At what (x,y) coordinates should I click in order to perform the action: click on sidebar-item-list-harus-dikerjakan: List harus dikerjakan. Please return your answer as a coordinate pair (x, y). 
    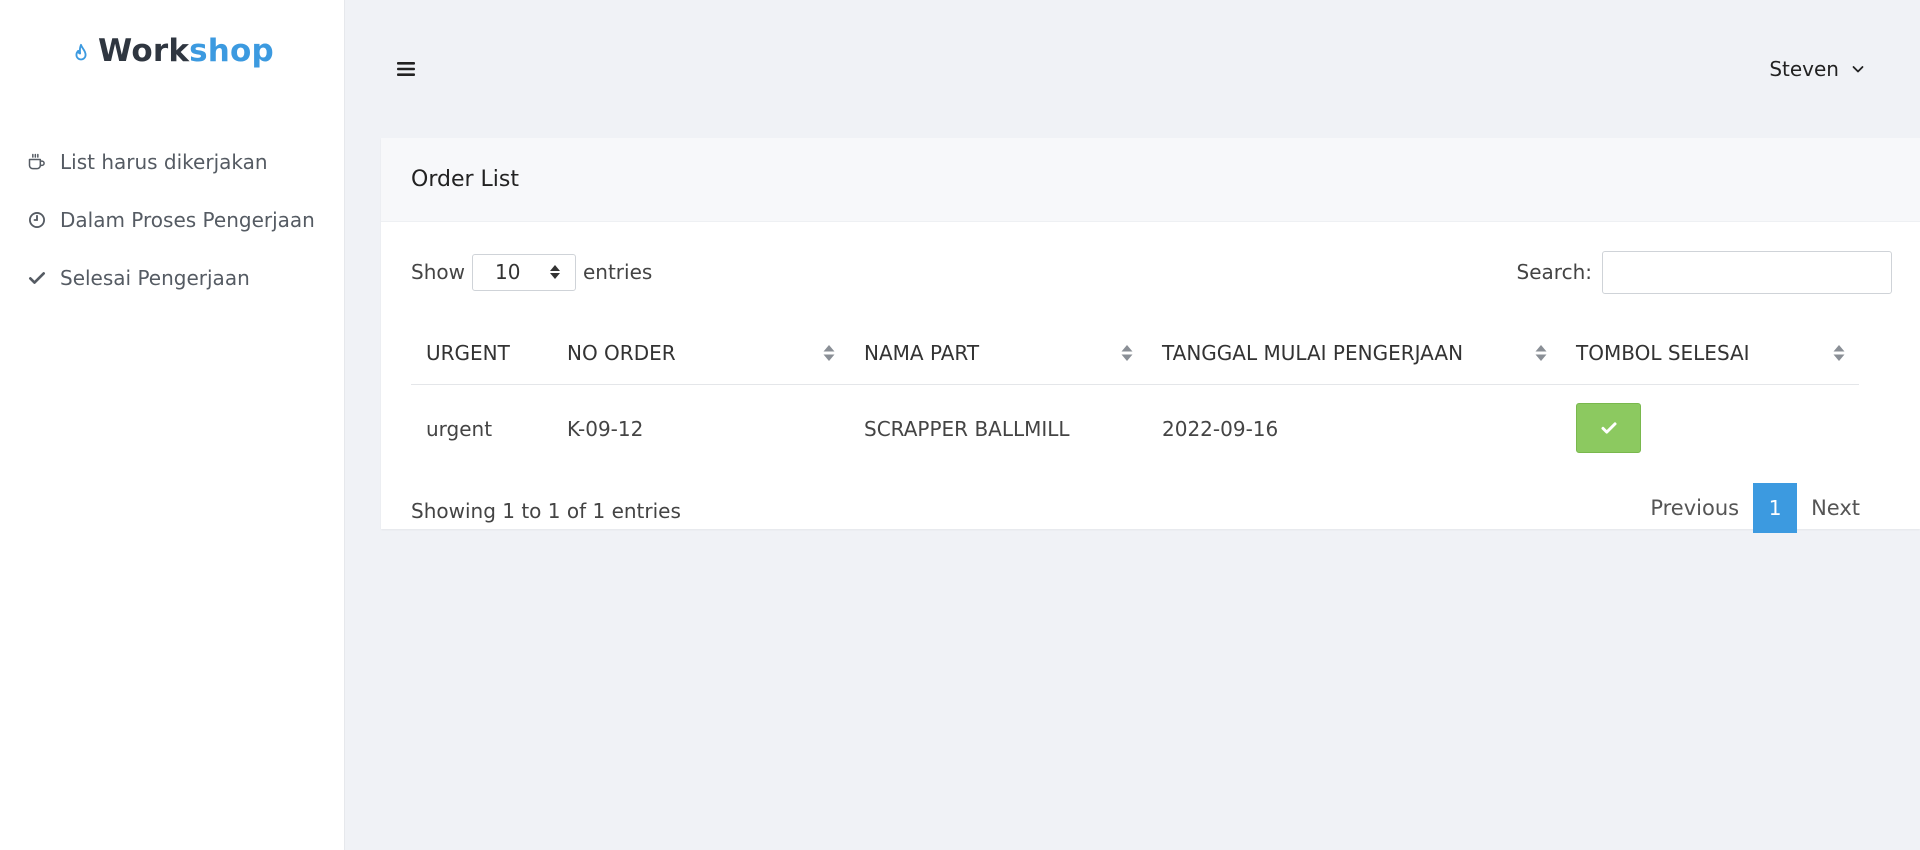
    Looking at the image, I should click on (172, 162).